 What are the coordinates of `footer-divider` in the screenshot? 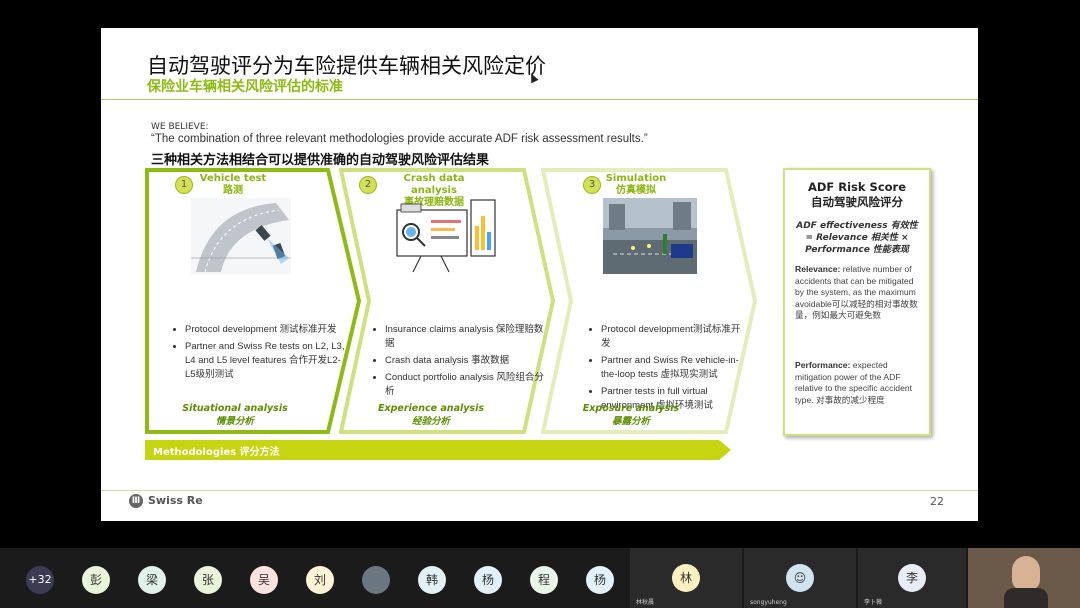 It's located at (539, 490).